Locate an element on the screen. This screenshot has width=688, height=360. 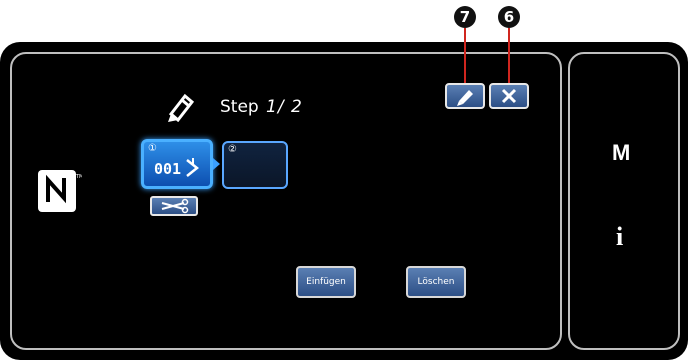
svg-text: TM is located at coordinates (78, 177).